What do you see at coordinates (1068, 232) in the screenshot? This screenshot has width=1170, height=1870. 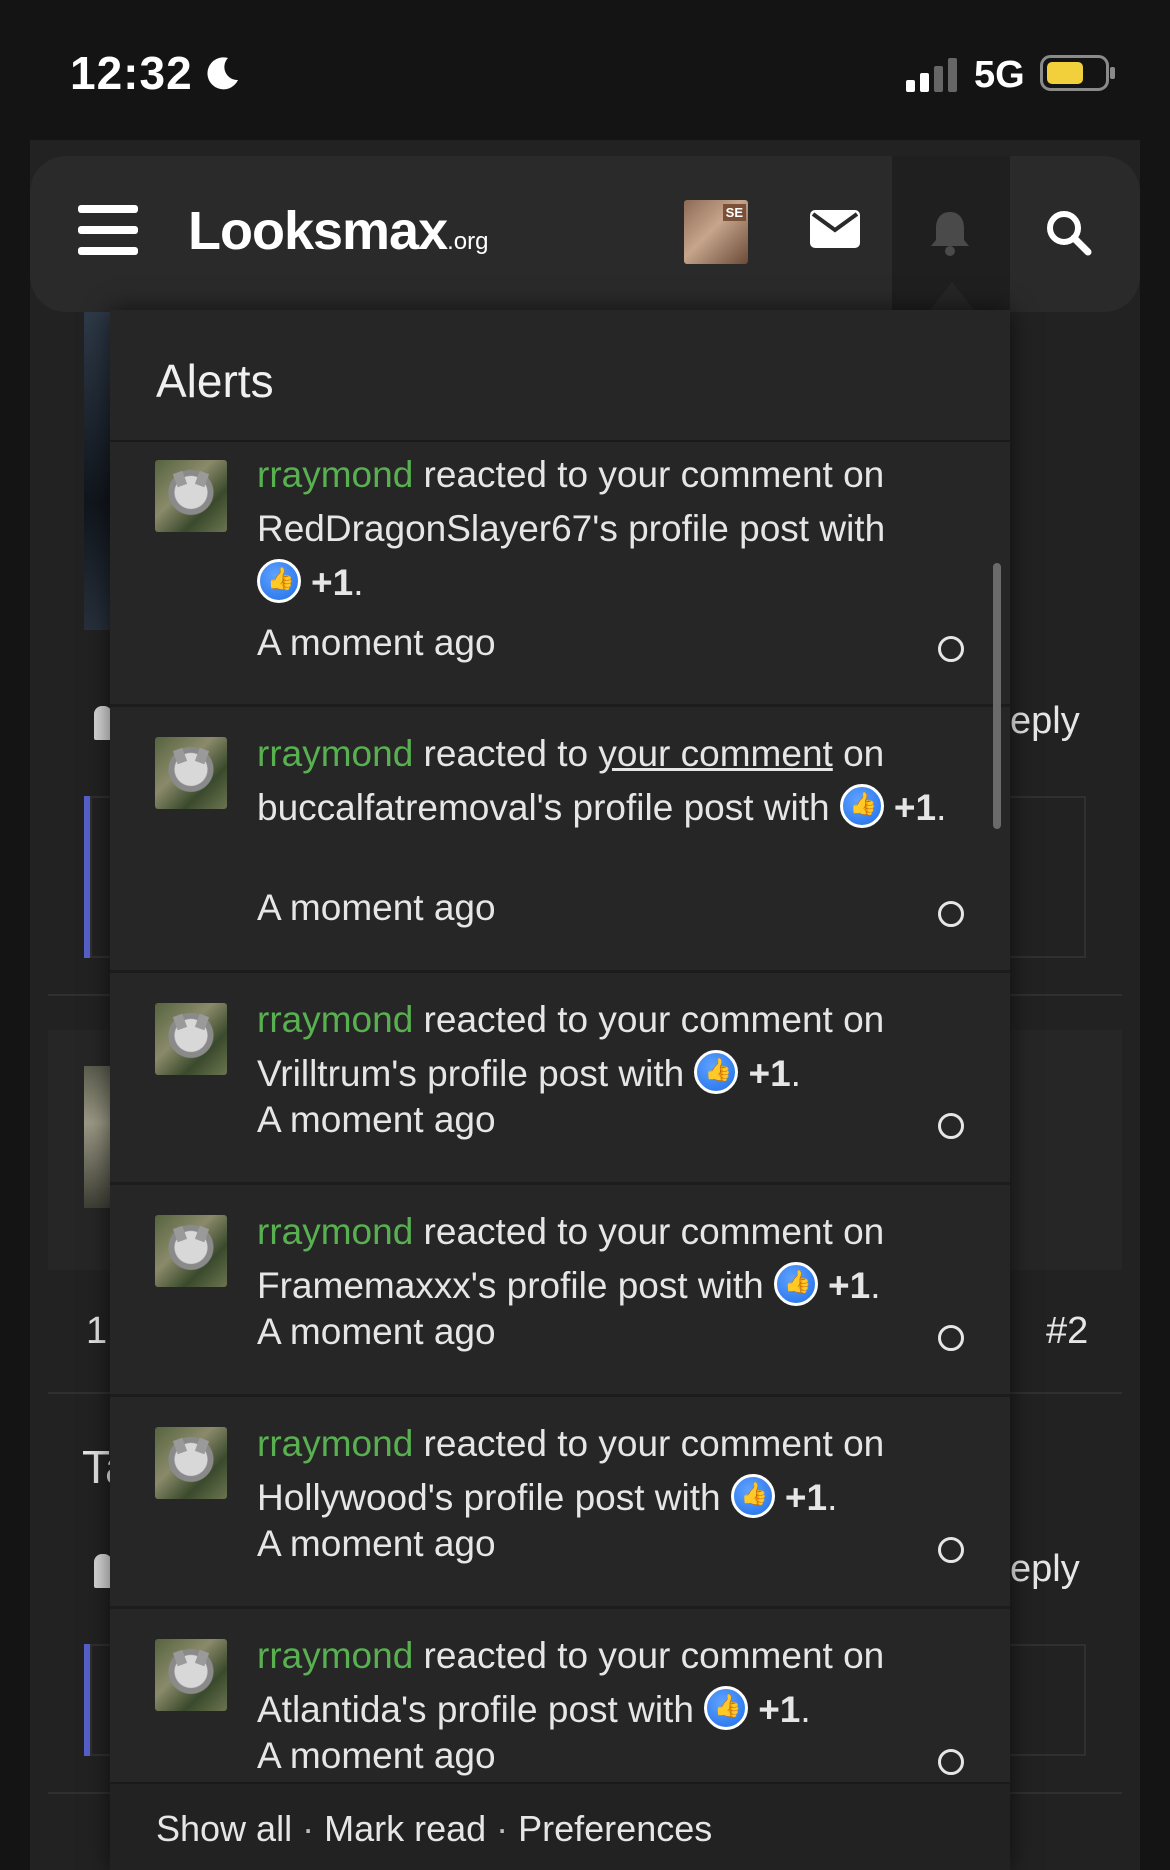 I see `search-icon` at bounding box center [1068, 232].